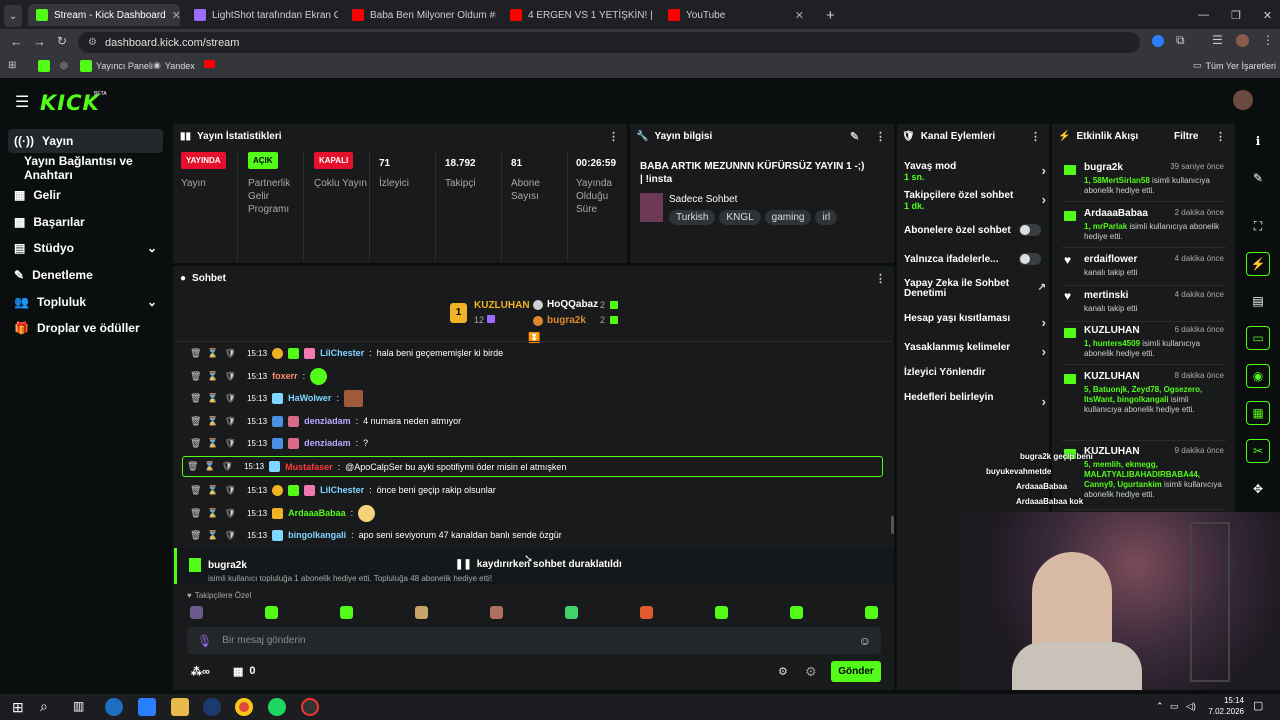  What do you see at coordinates (880, 136) in the screenshot?
I see `info-menu-icon: ⋮` at bounding box center [880, 136].